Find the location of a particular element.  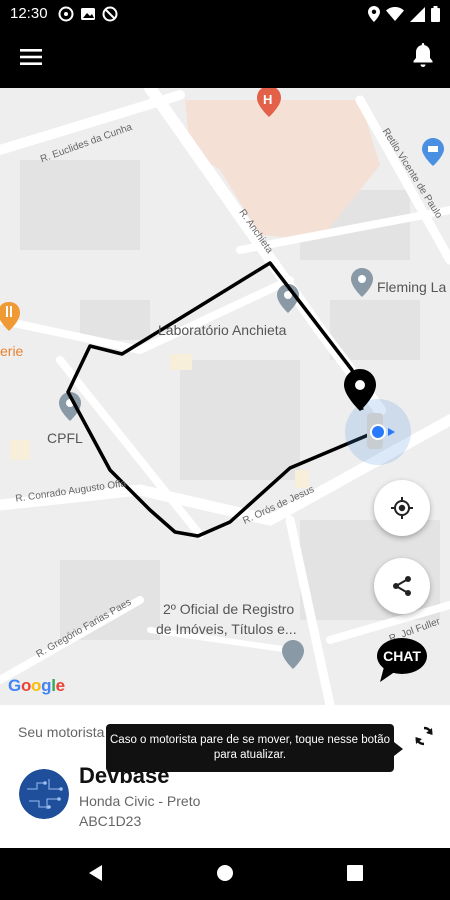

hamburger-menu-icon is located at coordinates (31, 57).